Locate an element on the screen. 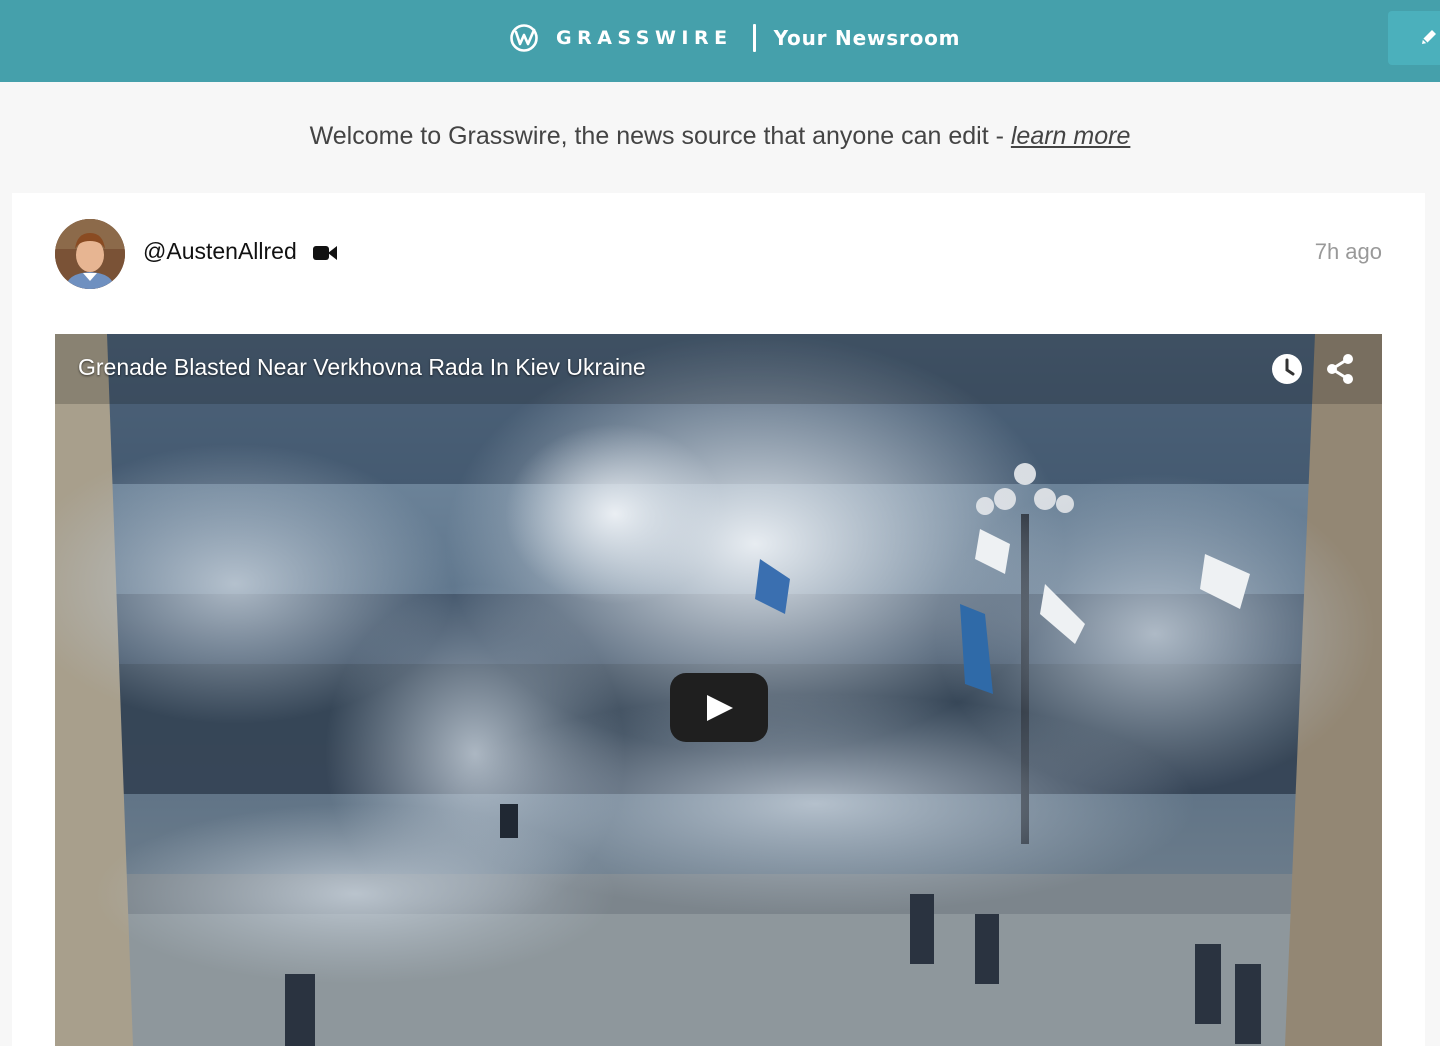 The height and width of the screenshot is (1046, 1440). brand-divider is located at coordinates (754, 38).